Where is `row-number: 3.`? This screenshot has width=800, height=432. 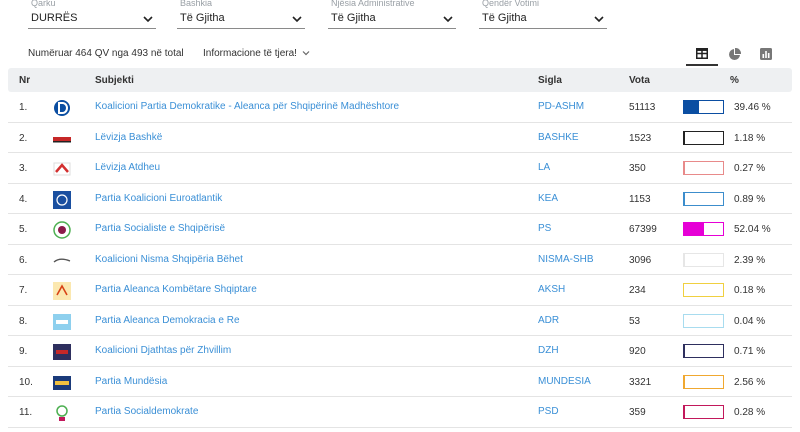
row-number: 3. is located at coordinates (23, 168).